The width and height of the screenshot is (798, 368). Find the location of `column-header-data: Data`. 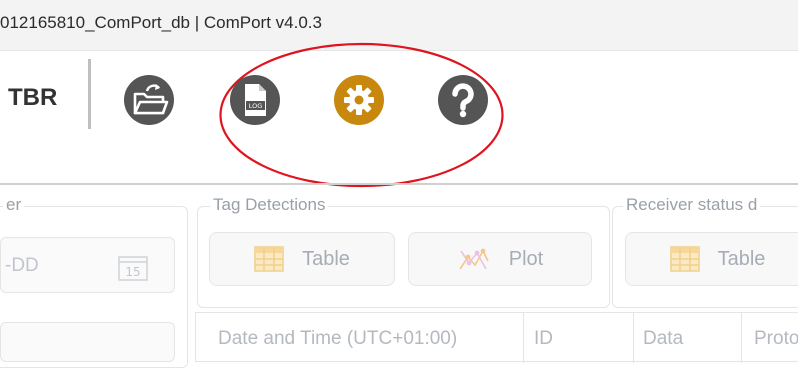

column-header-data: Data is located at coordinates (663, 339).